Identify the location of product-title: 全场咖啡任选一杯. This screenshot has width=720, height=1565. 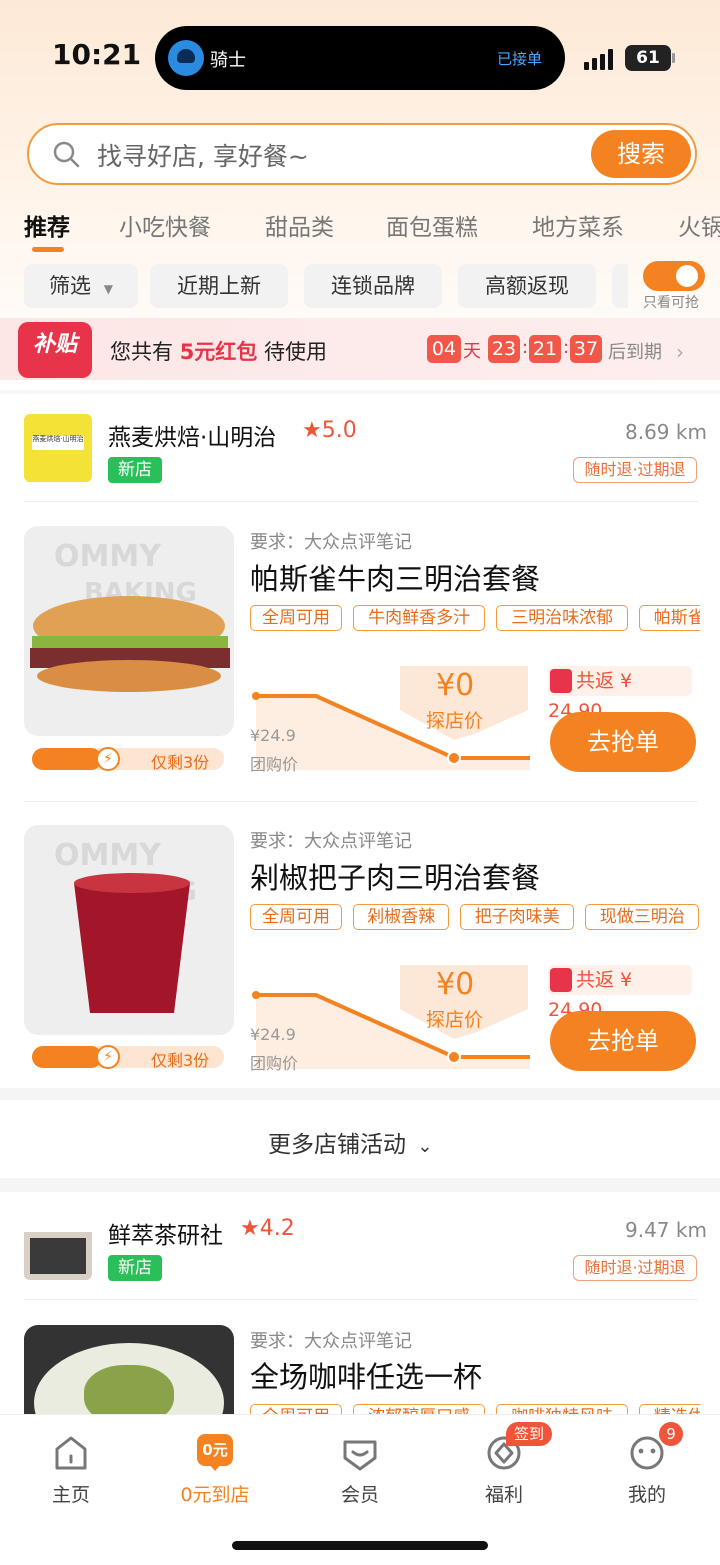
(366, 1375).